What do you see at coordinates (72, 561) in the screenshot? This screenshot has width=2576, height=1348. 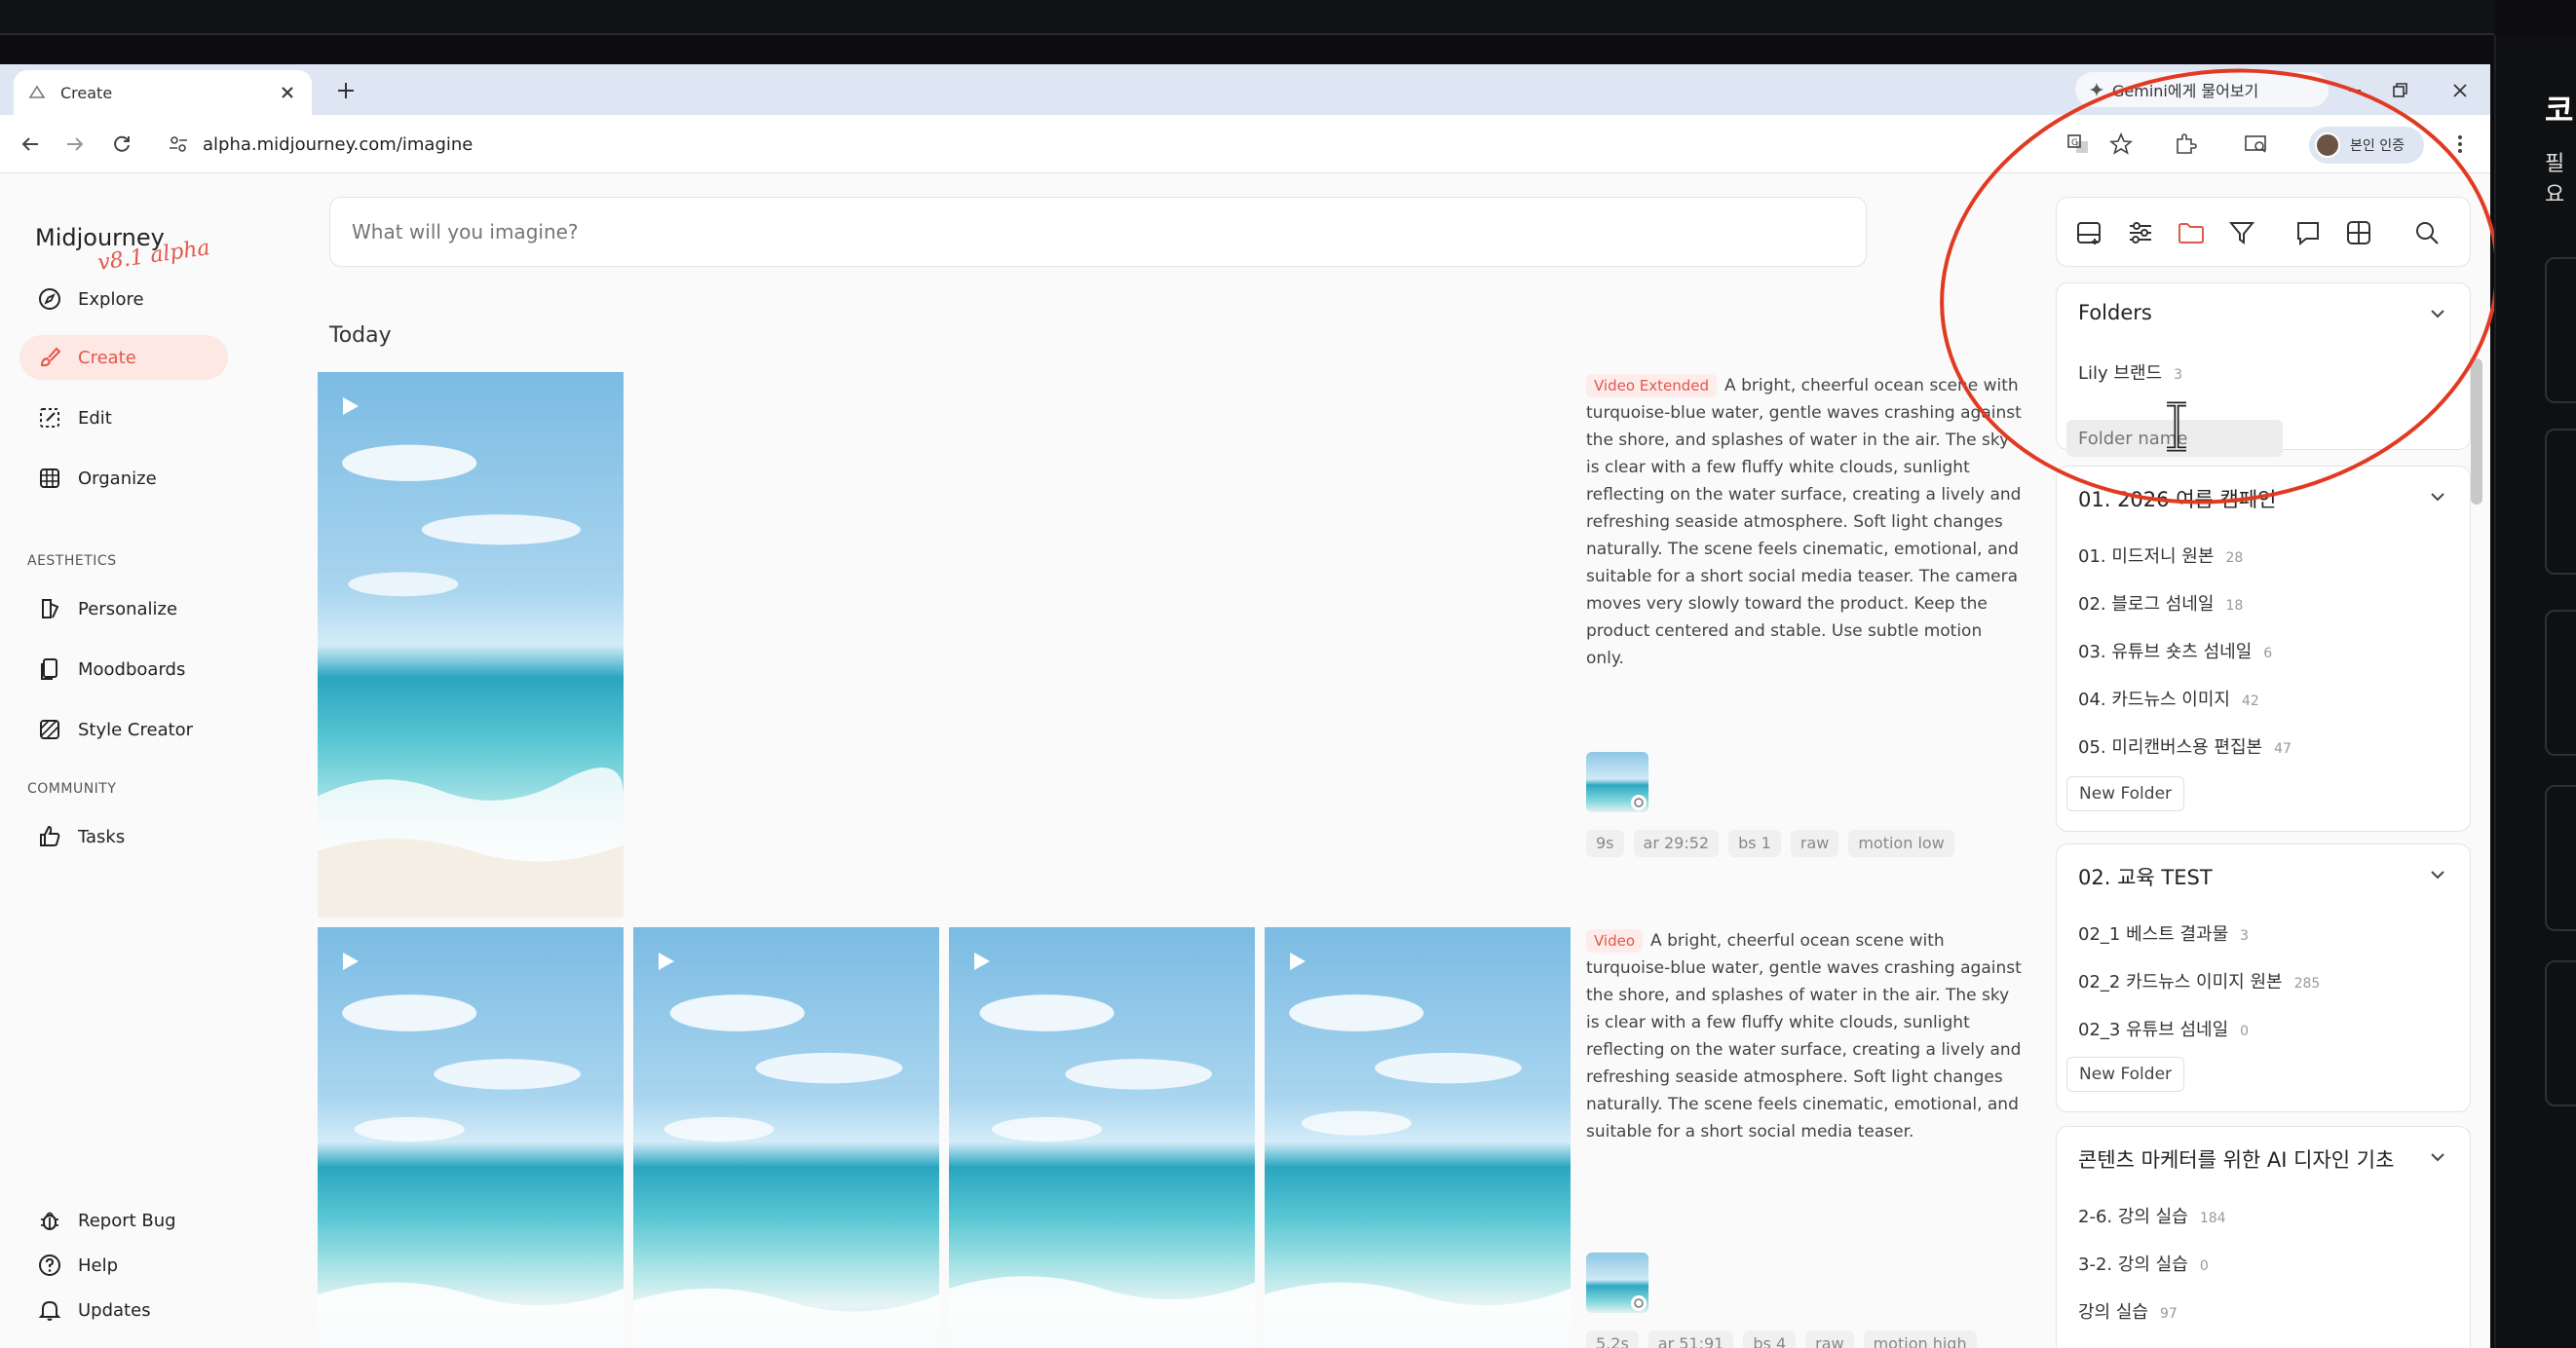 I see `aesthetics-heading: AESTHETICS` at bounding box center [72, 561].